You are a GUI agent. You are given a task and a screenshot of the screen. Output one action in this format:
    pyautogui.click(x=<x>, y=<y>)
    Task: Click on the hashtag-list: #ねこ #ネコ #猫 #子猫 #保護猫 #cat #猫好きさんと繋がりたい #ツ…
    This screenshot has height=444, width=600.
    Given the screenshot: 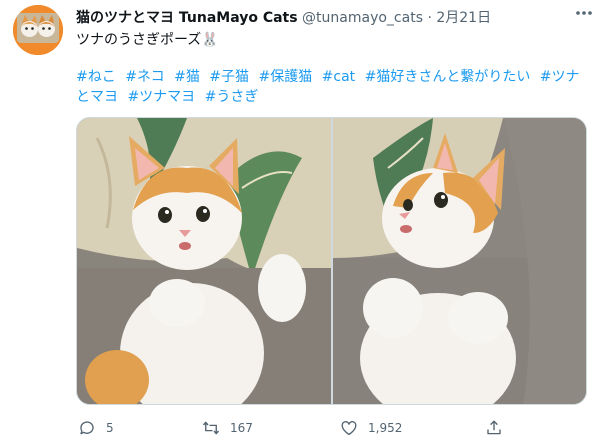 What is the action you would take?
    pyautogui.click(x=331, y=87)
    